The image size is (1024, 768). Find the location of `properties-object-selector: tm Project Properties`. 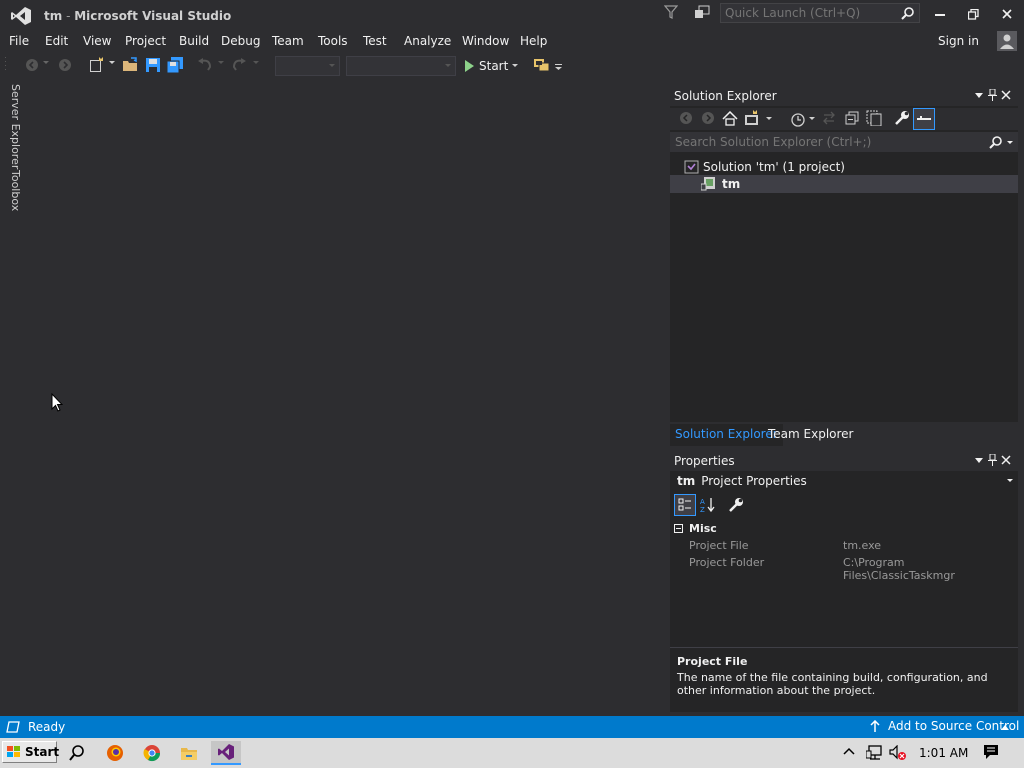

properties-object-selector: tm Project Properties is located at coordinates (844, 481).